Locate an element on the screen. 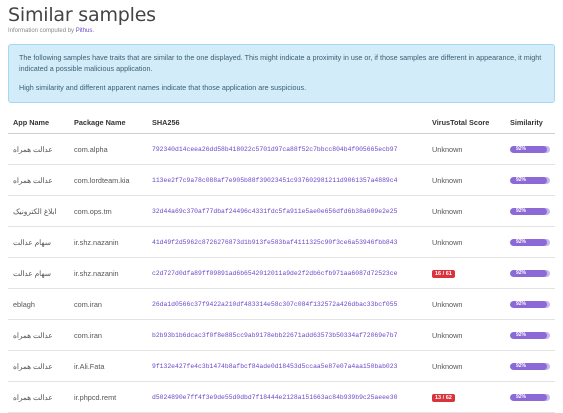  header-similarity: Similarity is located at coordinates (530, 123).